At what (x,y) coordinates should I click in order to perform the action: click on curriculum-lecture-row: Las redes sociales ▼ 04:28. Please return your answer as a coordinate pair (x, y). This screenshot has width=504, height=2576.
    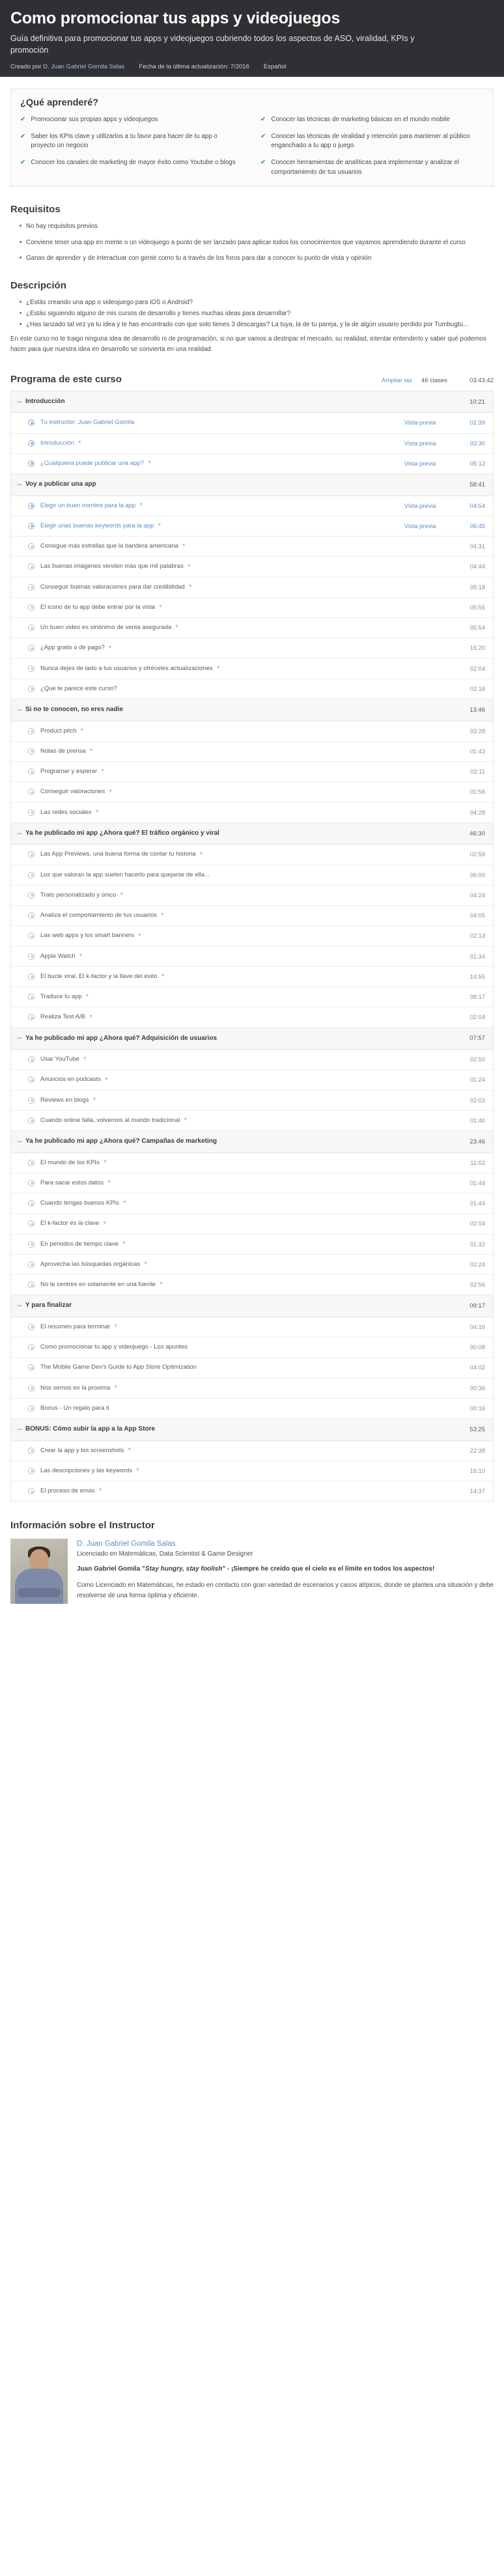
    Looking at the image, I should click on (252, 812).